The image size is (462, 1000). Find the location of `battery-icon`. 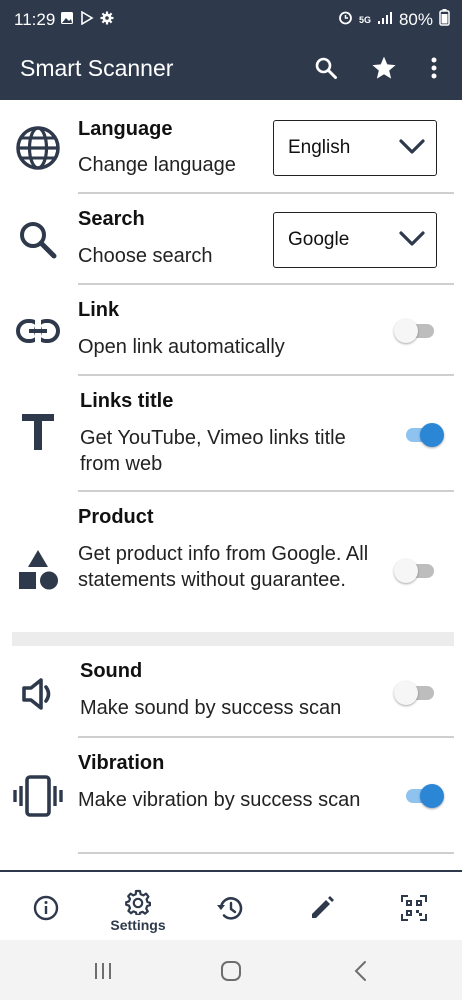

battery-icon is located at coordinates (444, 20).